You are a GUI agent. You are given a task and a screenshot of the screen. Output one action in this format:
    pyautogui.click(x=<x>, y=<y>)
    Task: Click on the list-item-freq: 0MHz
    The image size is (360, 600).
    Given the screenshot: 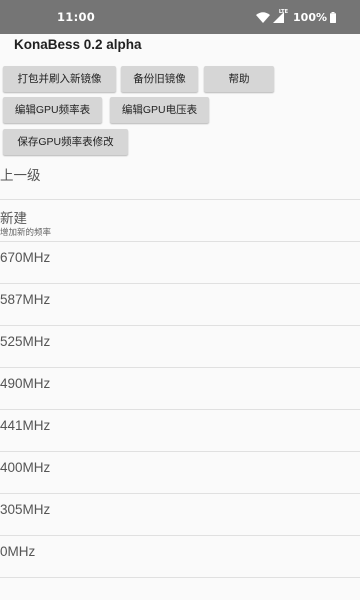 What is the action you would take?
    pyautogui.click(x=180, y=557)
    